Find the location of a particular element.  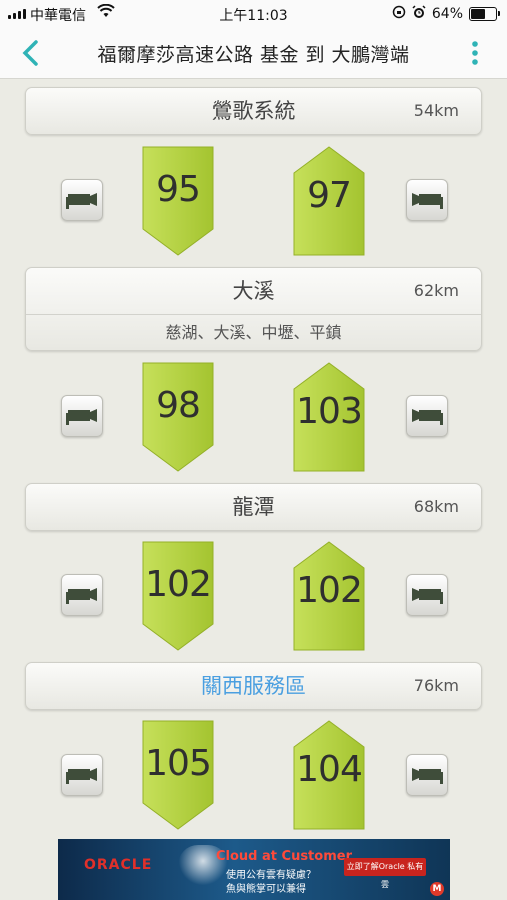

interchange-distance: 54km is located at coordinates (436, 110).